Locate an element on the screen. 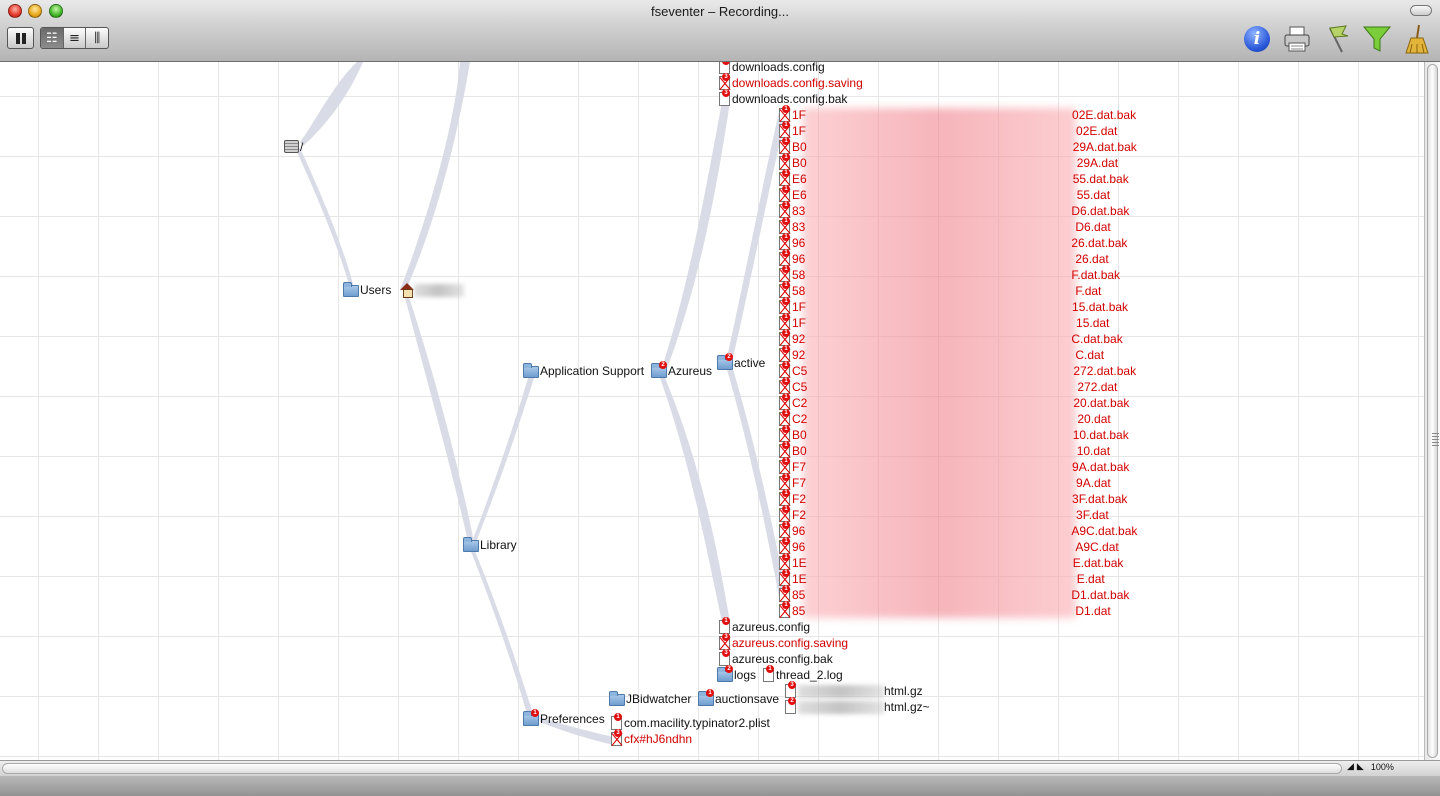 The width and height of the screenshot is (1440, 796). dat-prefix: 85 is located at coordinates (799, 595).